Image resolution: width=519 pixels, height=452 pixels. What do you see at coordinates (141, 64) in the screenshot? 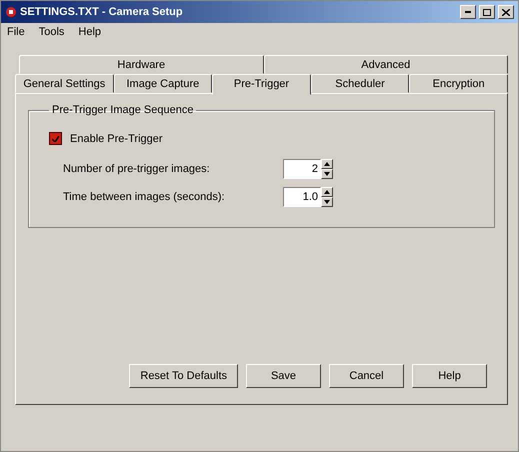
I see `tab: Hardware` at bounding box center [141, 64].